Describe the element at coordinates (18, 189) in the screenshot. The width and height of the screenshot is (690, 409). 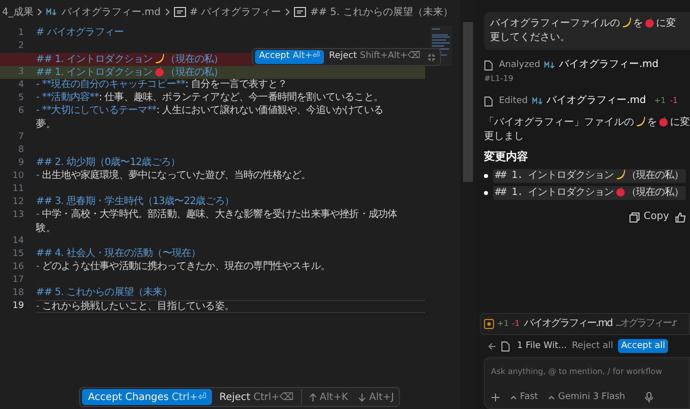
I see `line-number: 11` at that location.